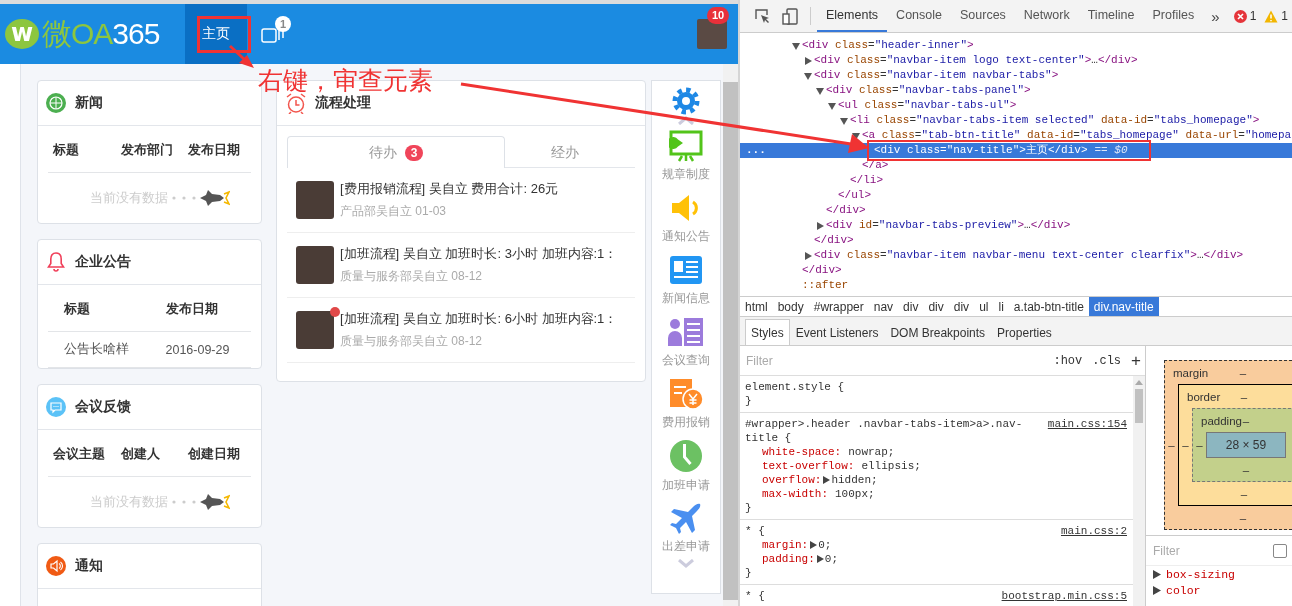 Image resolution: width=1292 pixels, height=606 pixels. Describe the element at coordinates (283, 24) in the screenshot. I see `count-badge: 1` at that location.